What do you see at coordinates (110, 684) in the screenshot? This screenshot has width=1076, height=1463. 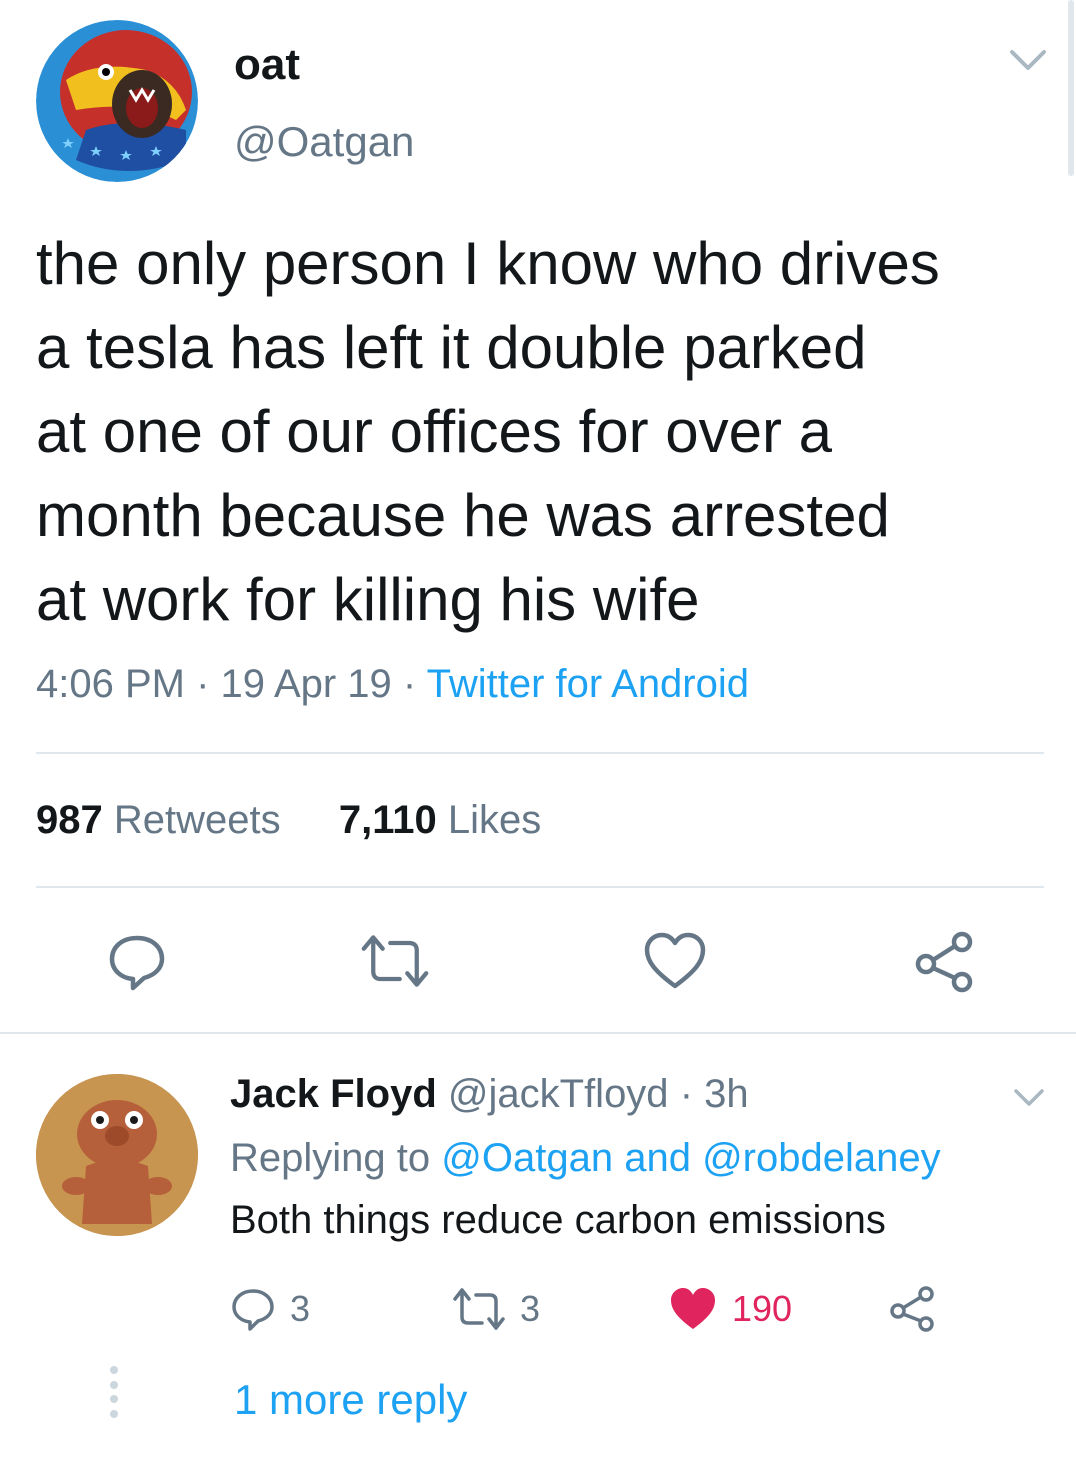 I see `tweet-time: 4:06 PM` at bounding box center [110, 684].